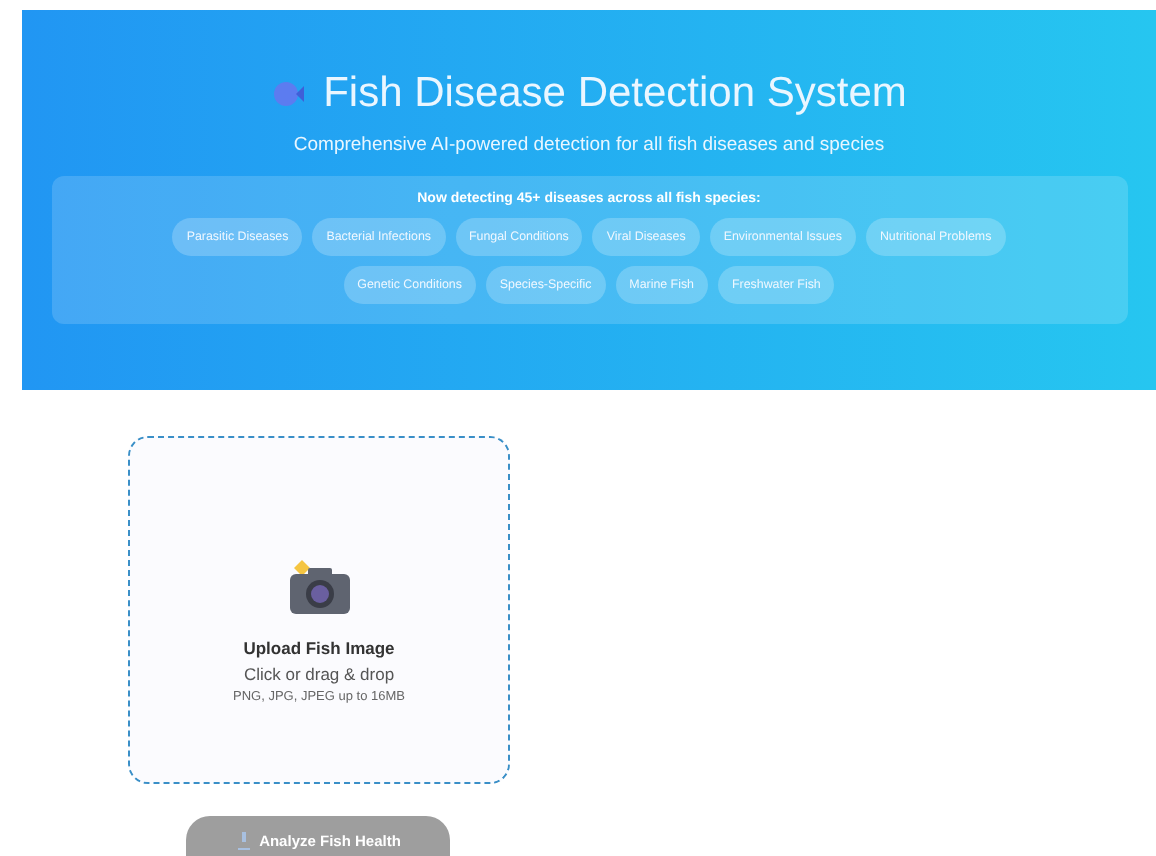  Describe the element at coordinates (589, 145) in the screenshot. I see `app-subtitle: Comprehensive AI-powered detection for all fish diseases and species` at that location.